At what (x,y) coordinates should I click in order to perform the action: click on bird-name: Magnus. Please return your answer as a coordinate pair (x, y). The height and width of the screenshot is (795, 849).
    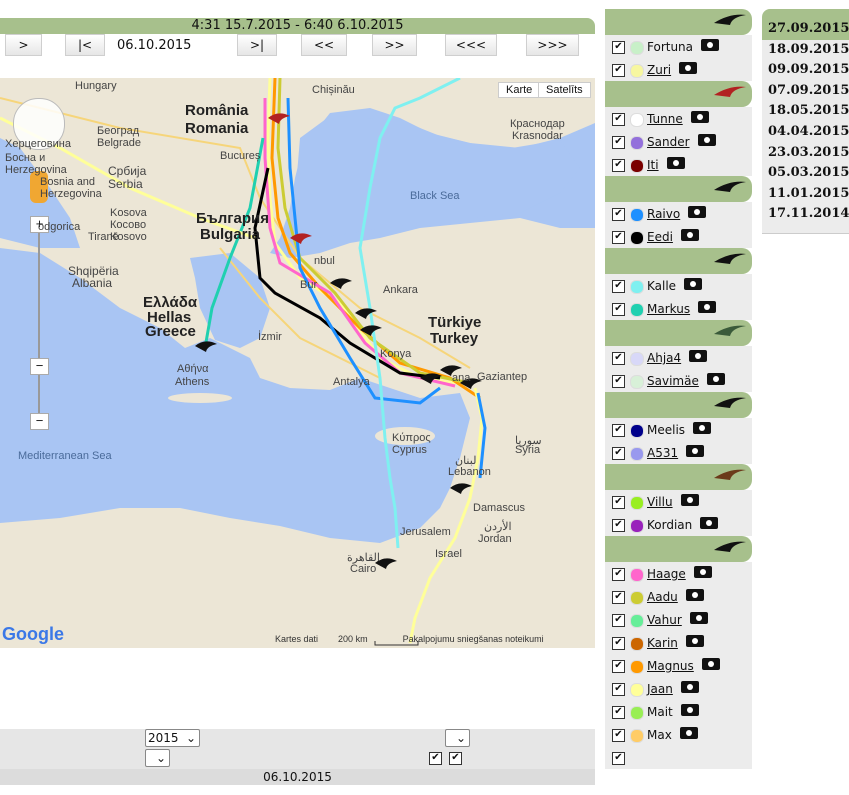
    Looking at the image, I should click on (670, 666).